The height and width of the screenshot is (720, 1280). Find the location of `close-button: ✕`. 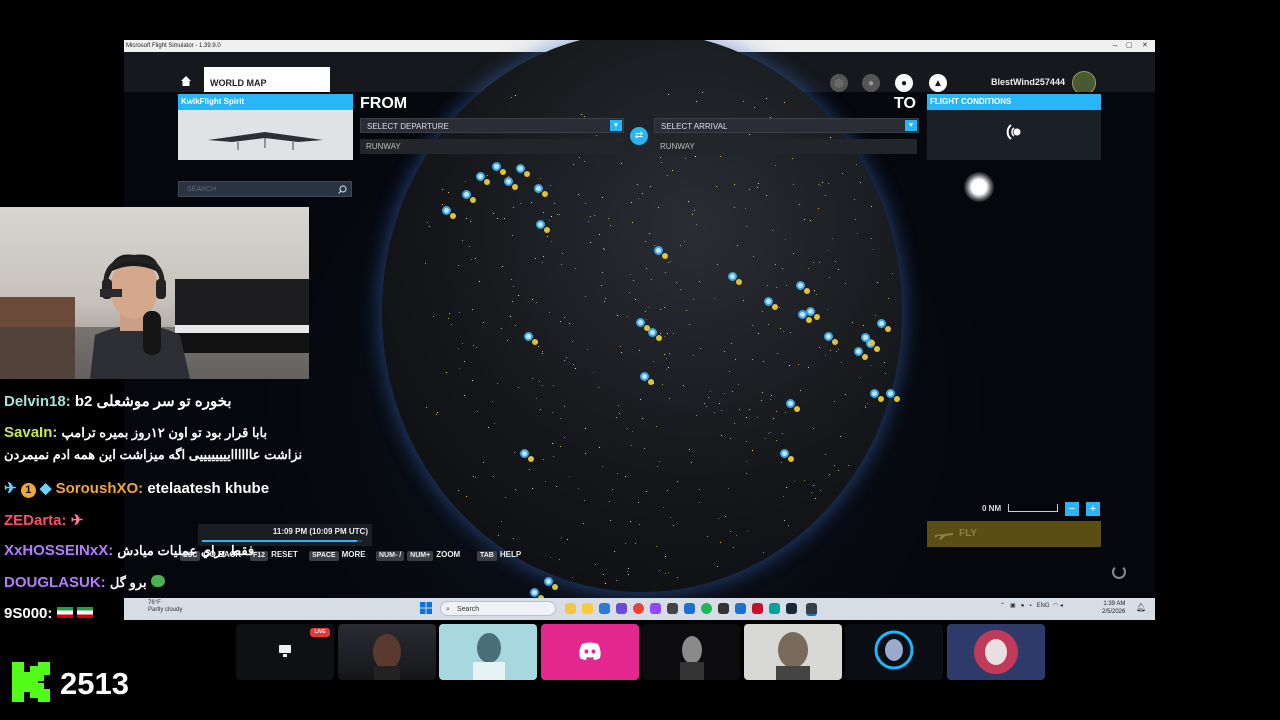

close-button: ✕ is located at coordinates (1145, 46).